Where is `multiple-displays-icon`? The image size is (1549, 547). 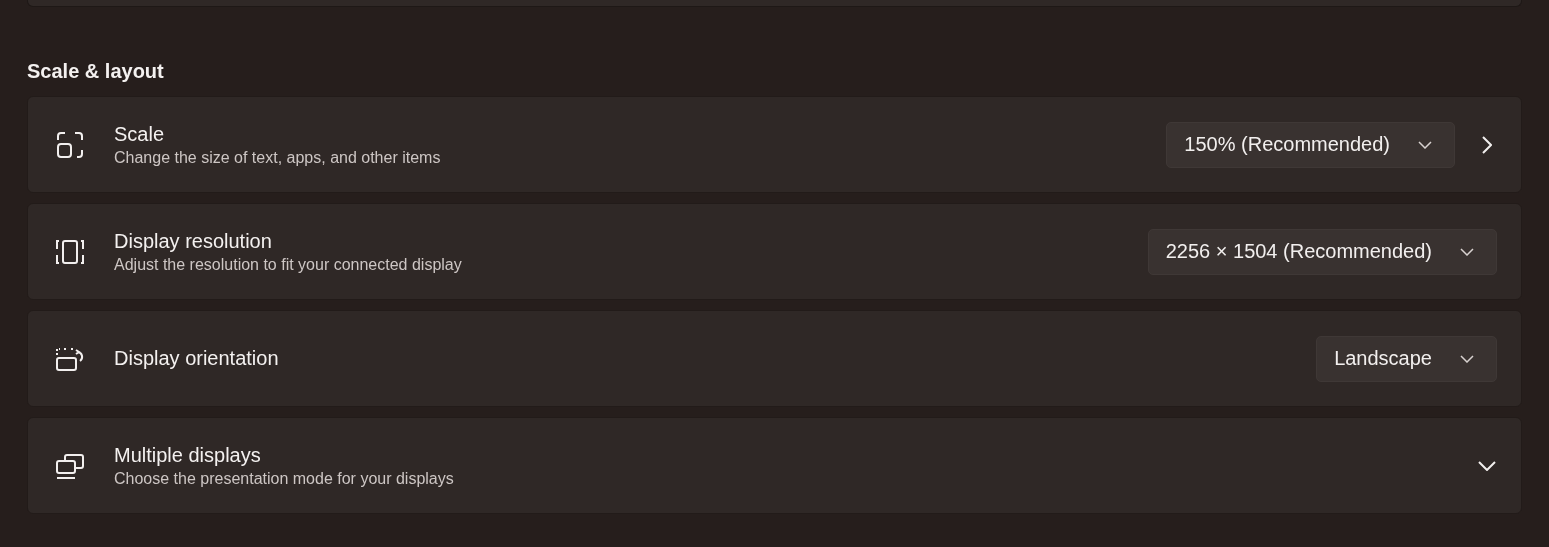
multiple-displays-icon is located at coordinates (70, 465).